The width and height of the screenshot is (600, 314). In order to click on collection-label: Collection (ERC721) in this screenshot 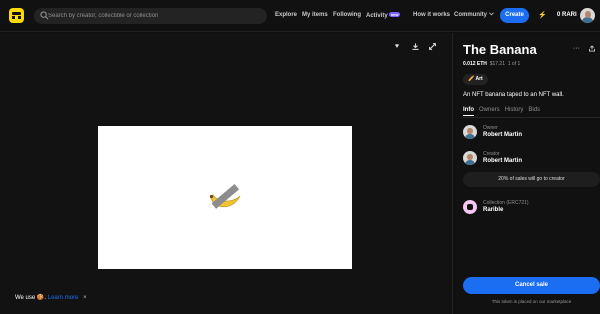, I will do `click(506, 203)`.